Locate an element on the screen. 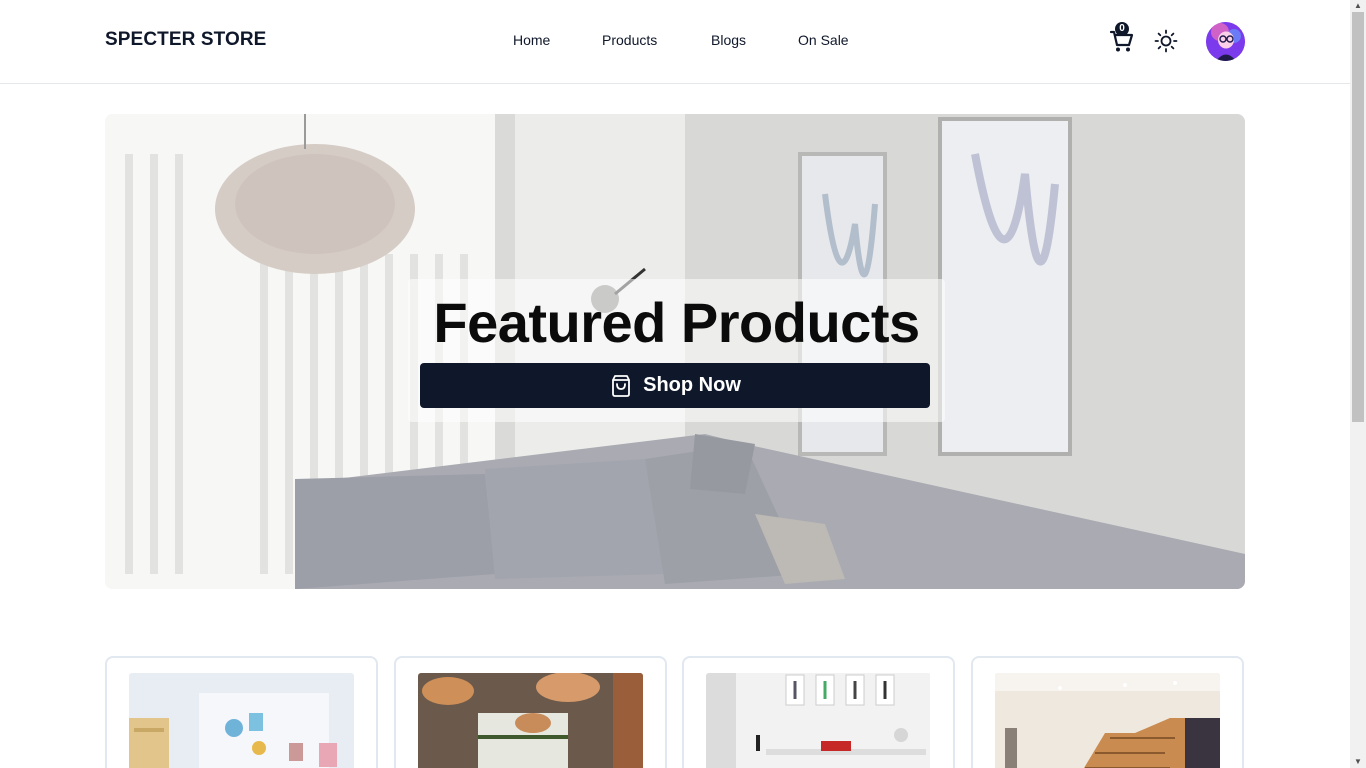 The width and height of the screenshot is (1366, 768). cart-count-badge: 0 is located at coordinates (1122, 29).